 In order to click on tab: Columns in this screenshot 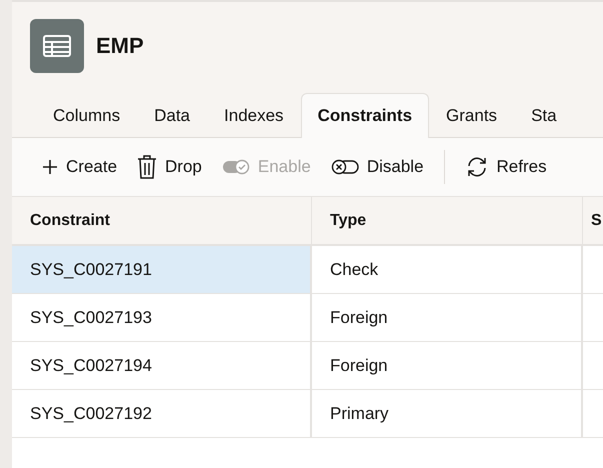, I will do `click(87, 115)`.